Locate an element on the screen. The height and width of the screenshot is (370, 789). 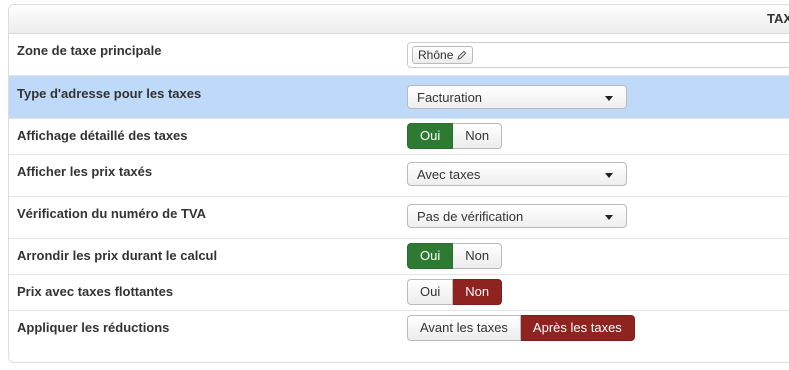
panel-title: TAXES is located at coordinates (778, 18).